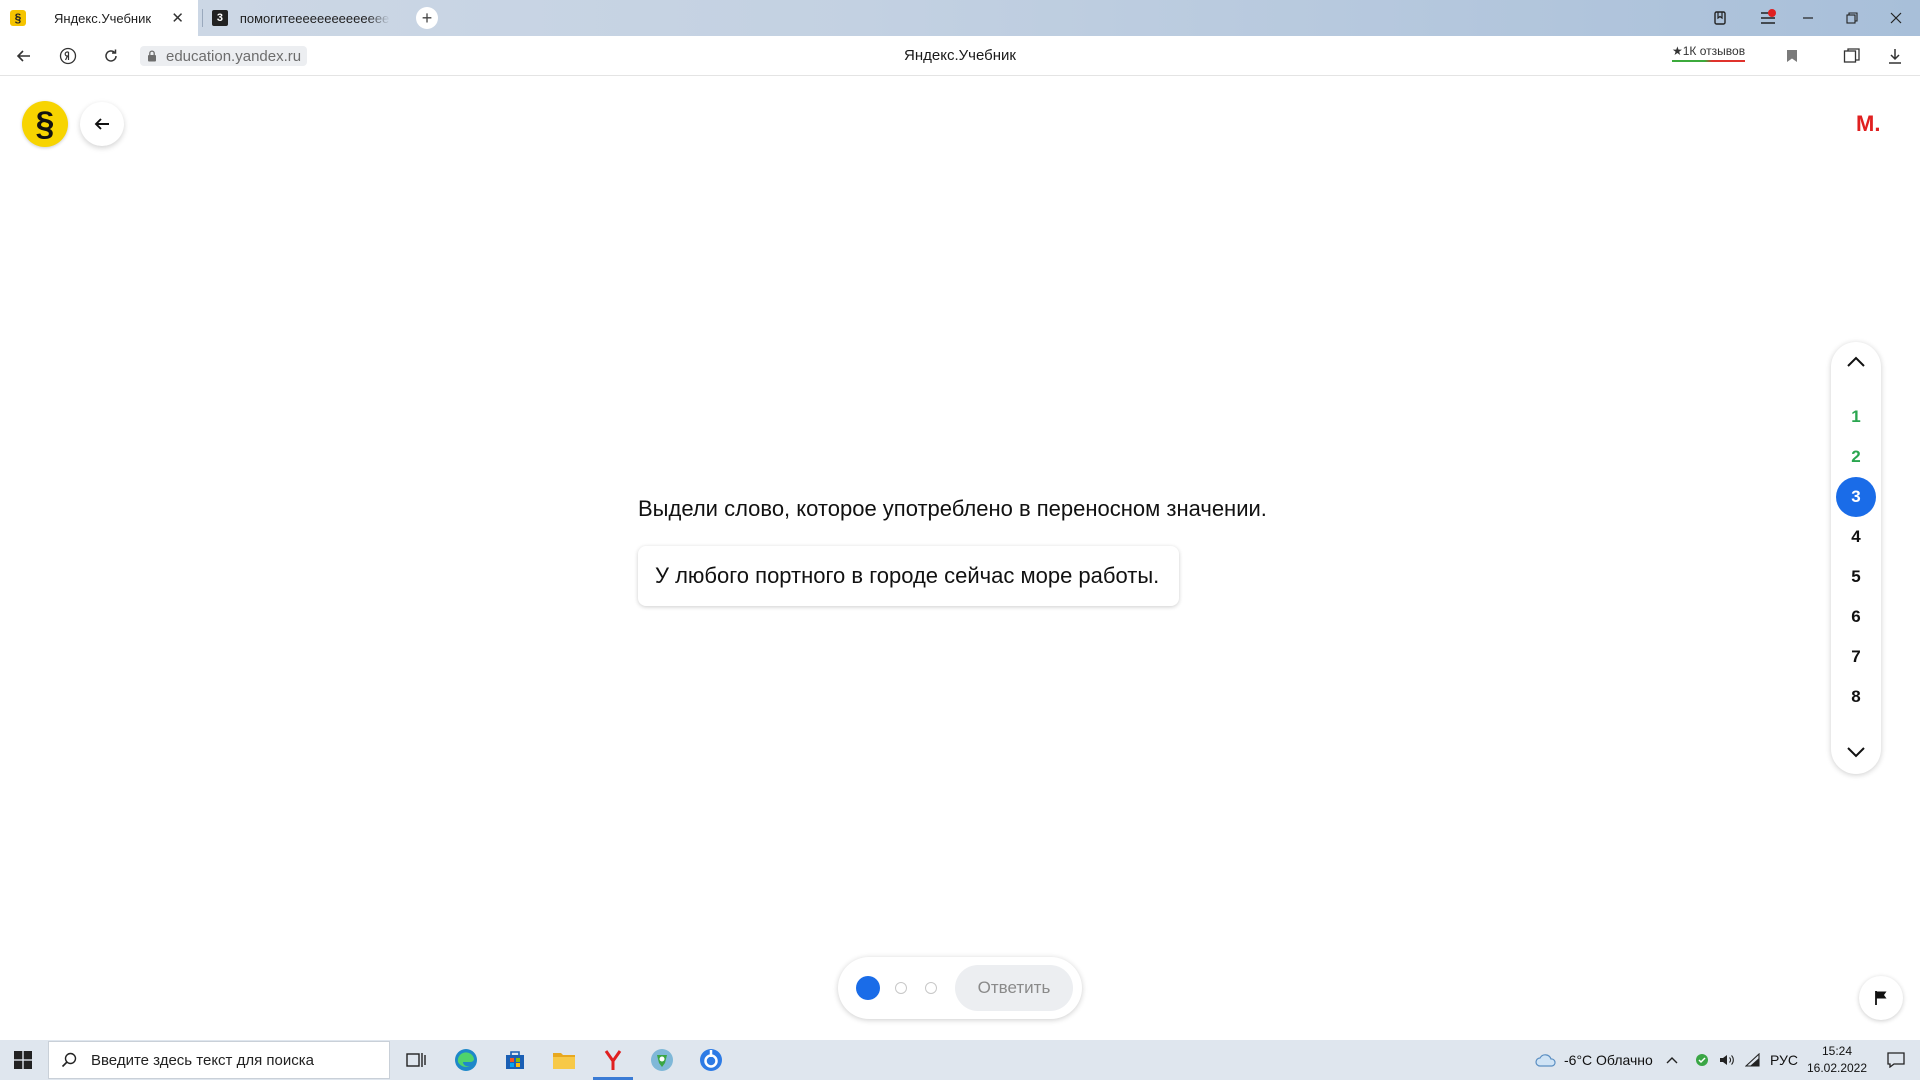 This screenshot has height=1080, width=1920. I want to click on close-tab-icon: ✕, so click(177, 18).